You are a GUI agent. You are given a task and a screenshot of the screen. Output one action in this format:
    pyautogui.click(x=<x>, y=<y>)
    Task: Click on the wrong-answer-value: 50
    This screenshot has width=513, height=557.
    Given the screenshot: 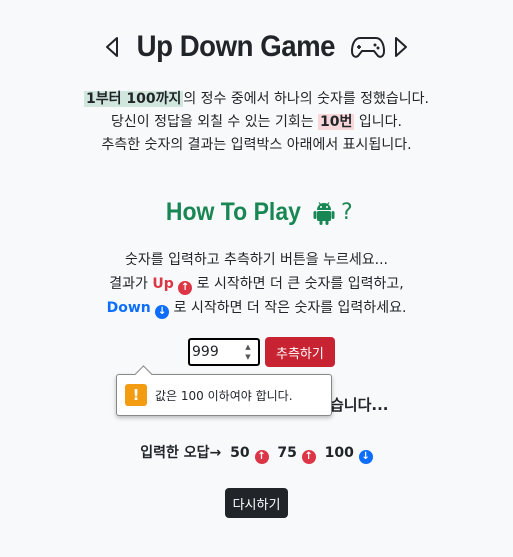 What is the action you would take?
    pyautogui.click(x=240, y=453)
    